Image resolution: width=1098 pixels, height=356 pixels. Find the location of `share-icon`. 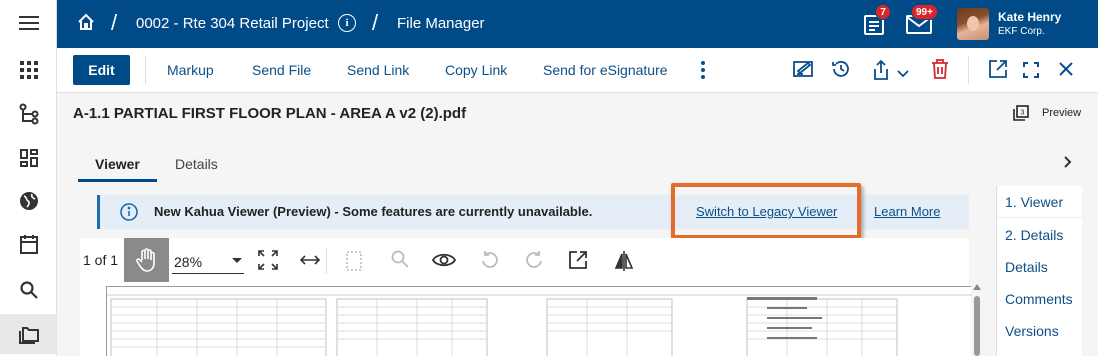

share-icon is located at coordinates (881, 71).